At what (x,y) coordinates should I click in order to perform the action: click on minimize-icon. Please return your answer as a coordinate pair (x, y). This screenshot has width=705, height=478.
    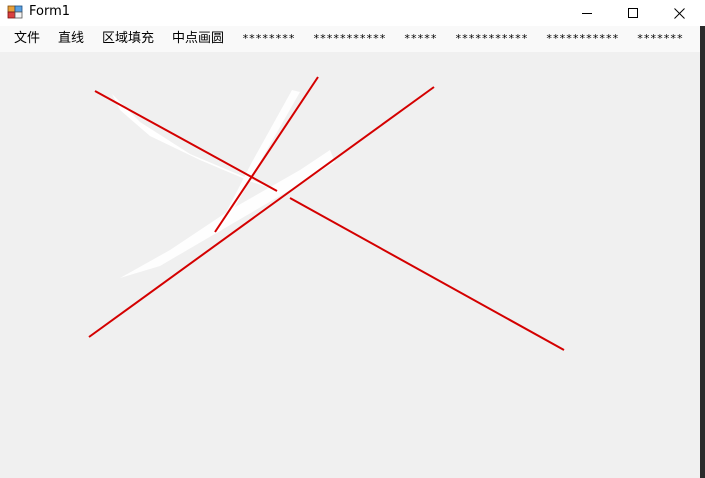
    Looking at the image, I should click on (587, 13).